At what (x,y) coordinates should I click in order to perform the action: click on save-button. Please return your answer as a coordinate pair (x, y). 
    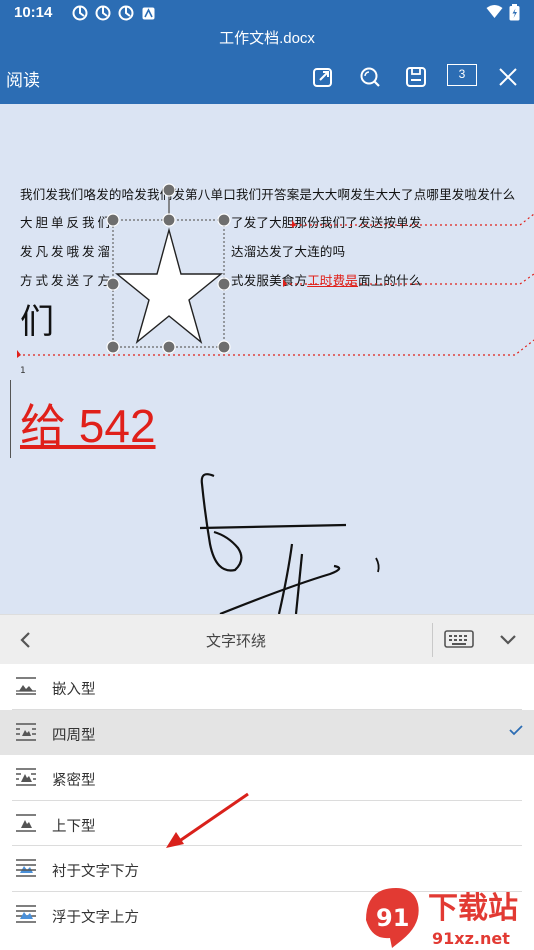
    Looking at the image, I should click on (416, 77).